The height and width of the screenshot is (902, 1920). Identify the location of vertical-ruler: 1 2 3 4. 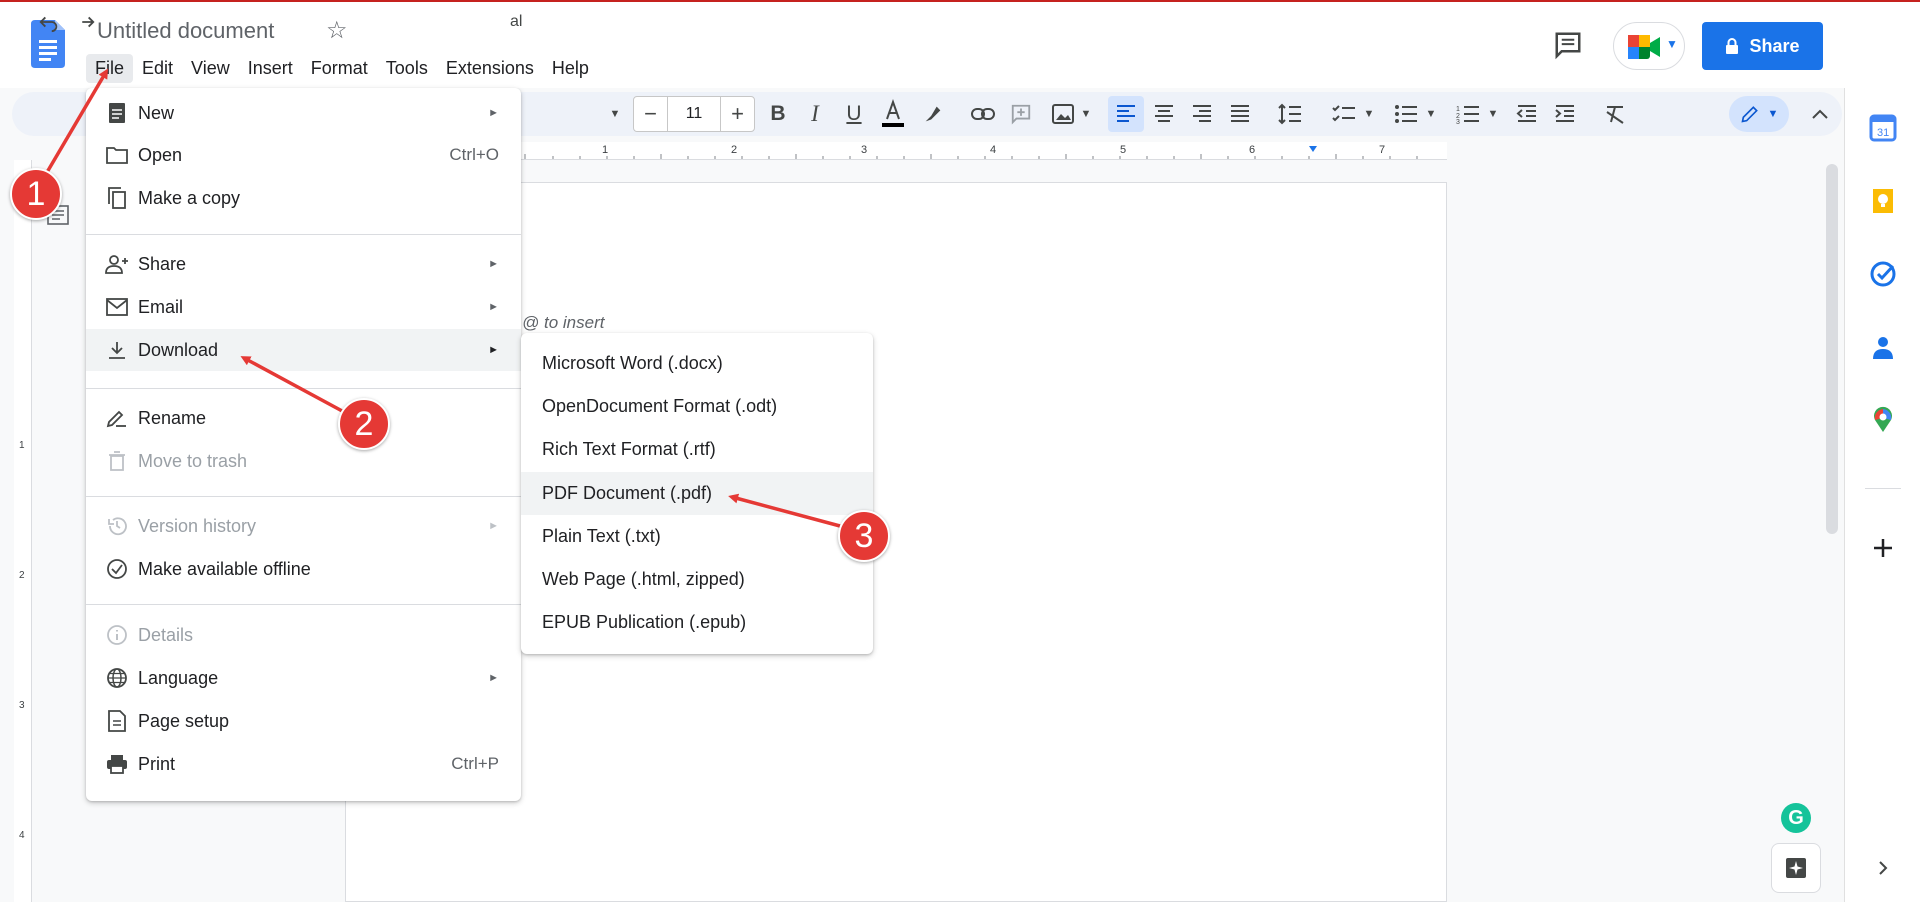
(23, 531).